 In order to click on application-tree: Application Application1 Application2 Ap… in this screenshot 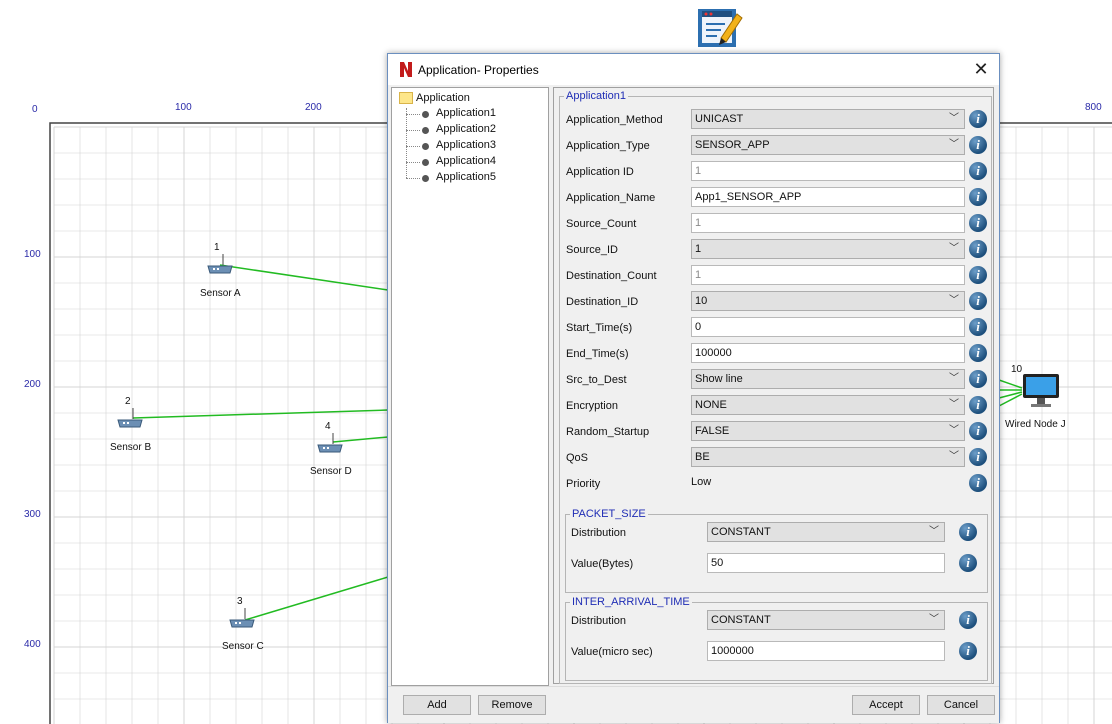, I will do `click(470, 386)`.